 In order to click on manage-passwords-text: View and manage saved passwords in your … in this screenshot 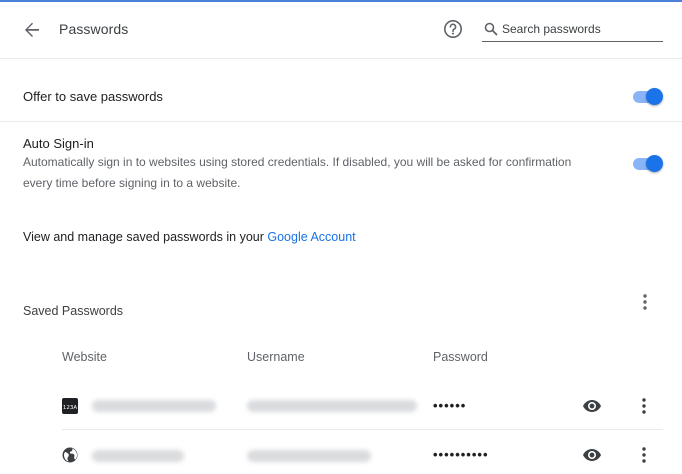, I will do `click(189, 237)`.